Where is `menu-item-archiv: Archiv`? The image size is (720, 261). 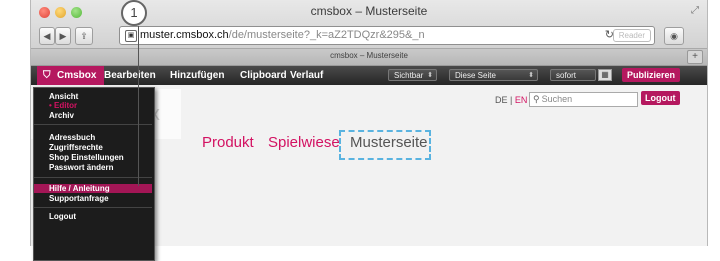
menu-item-archiv: Archiv is located at coordinates (93, 115).